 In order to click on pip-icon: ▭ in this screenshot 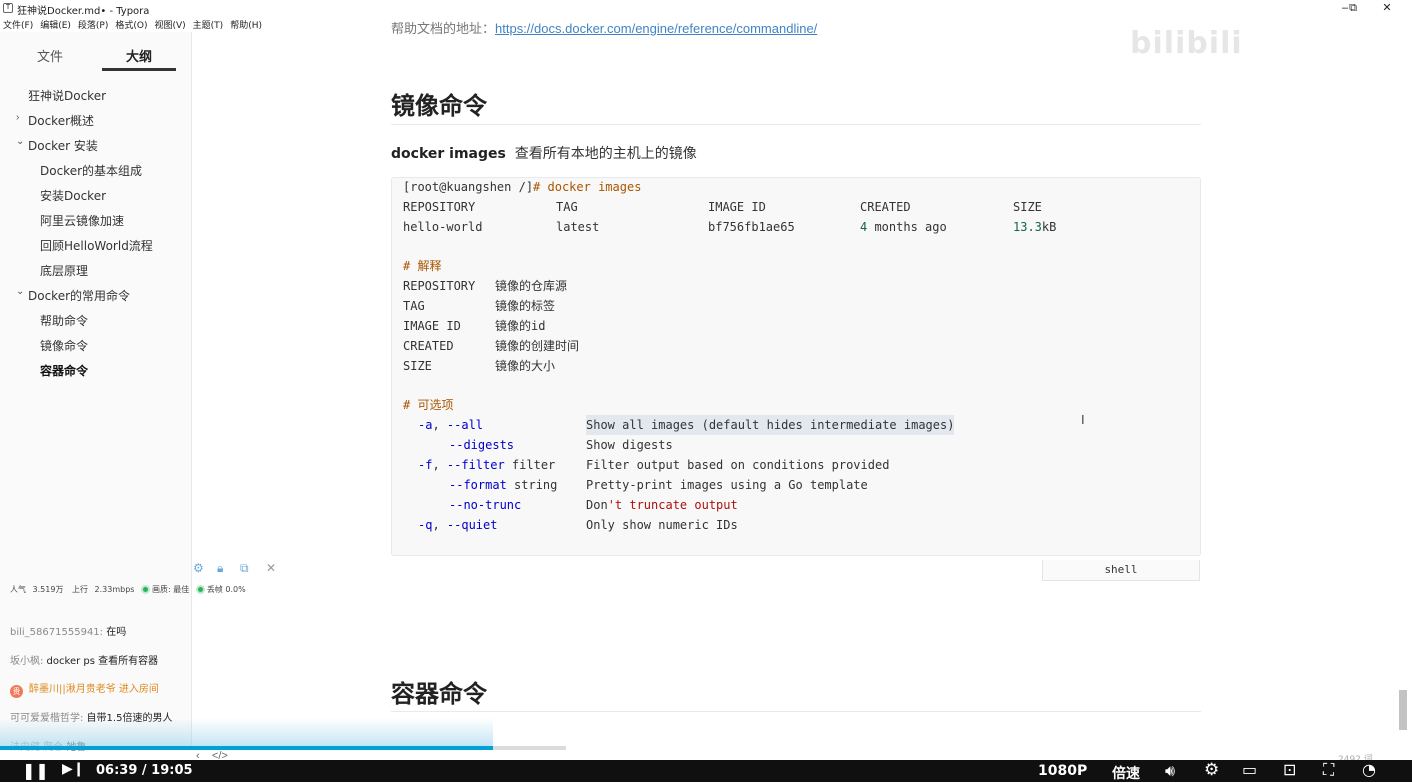, I will do `click(1249, 769)`.